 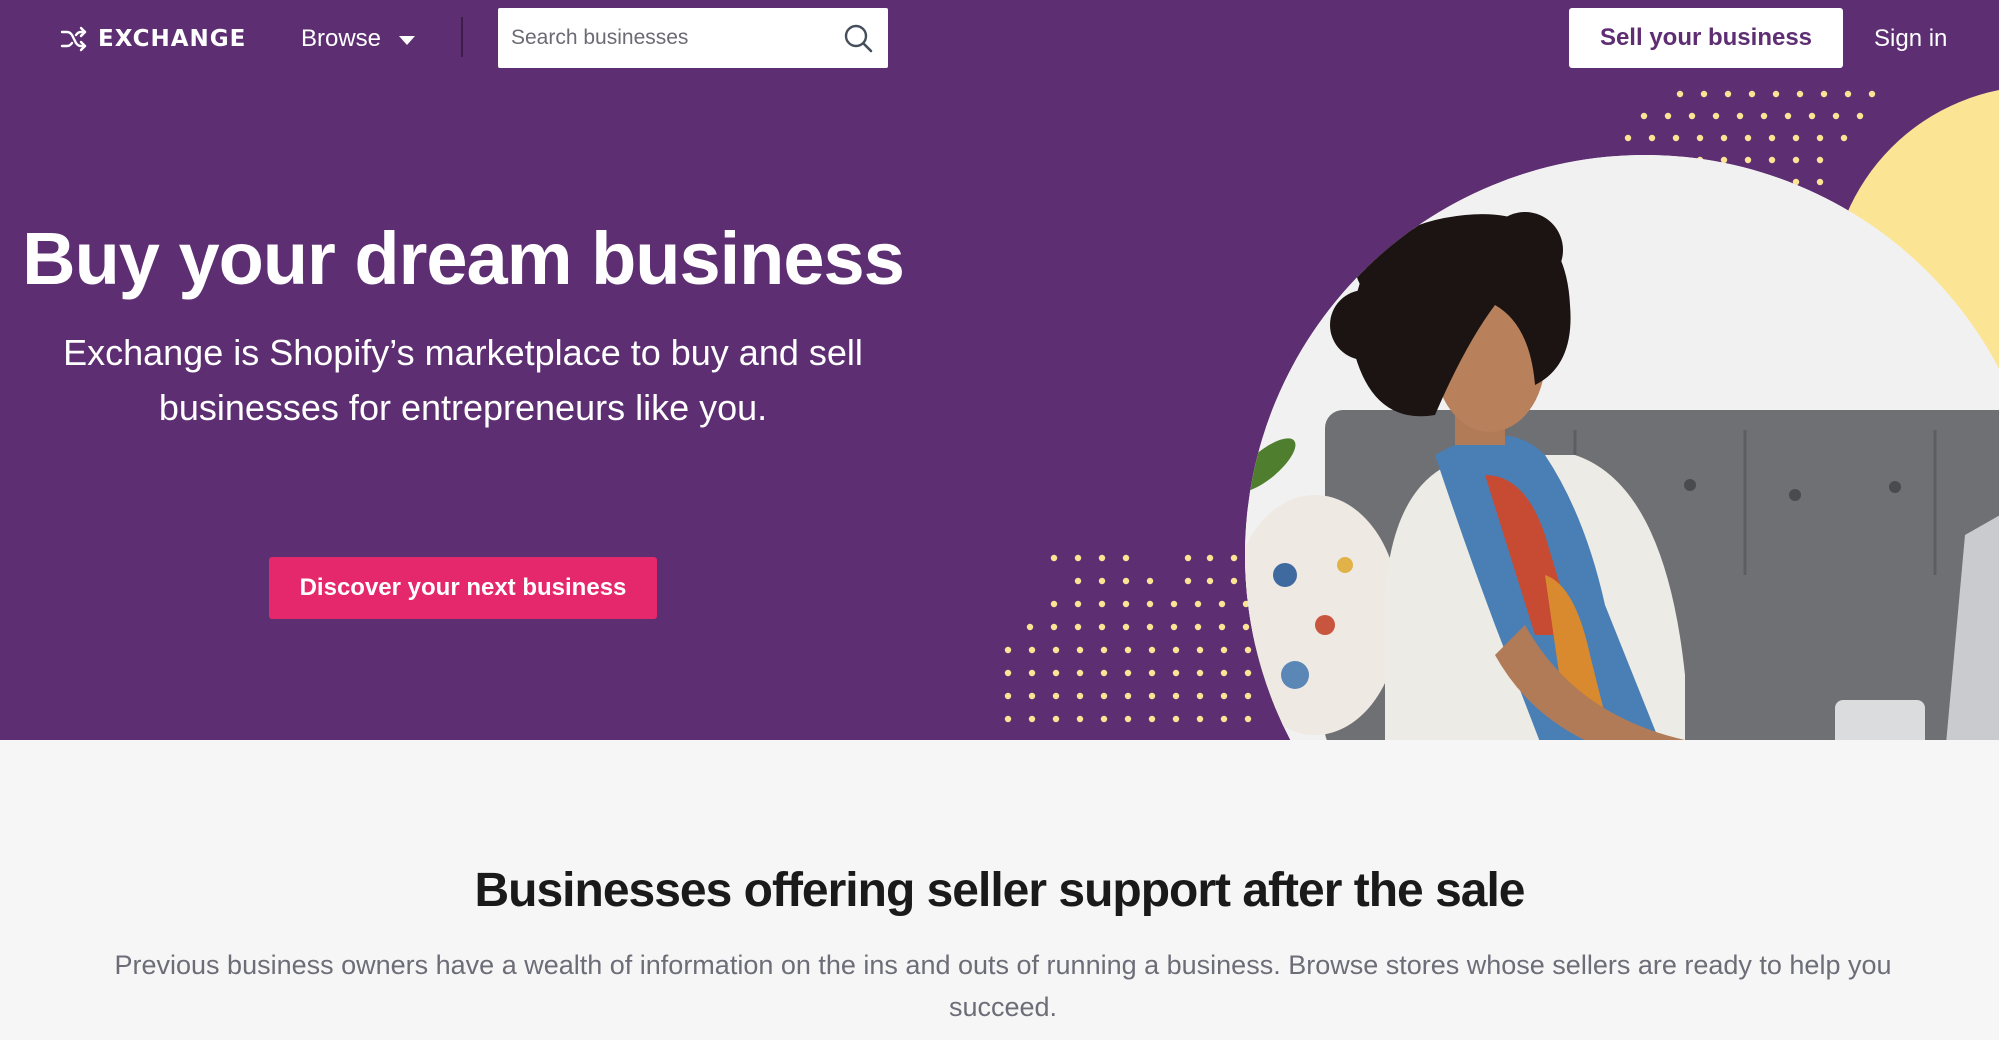 I want to click on sell-your-business-button: Sell your business, so click(x=1706, y=38).